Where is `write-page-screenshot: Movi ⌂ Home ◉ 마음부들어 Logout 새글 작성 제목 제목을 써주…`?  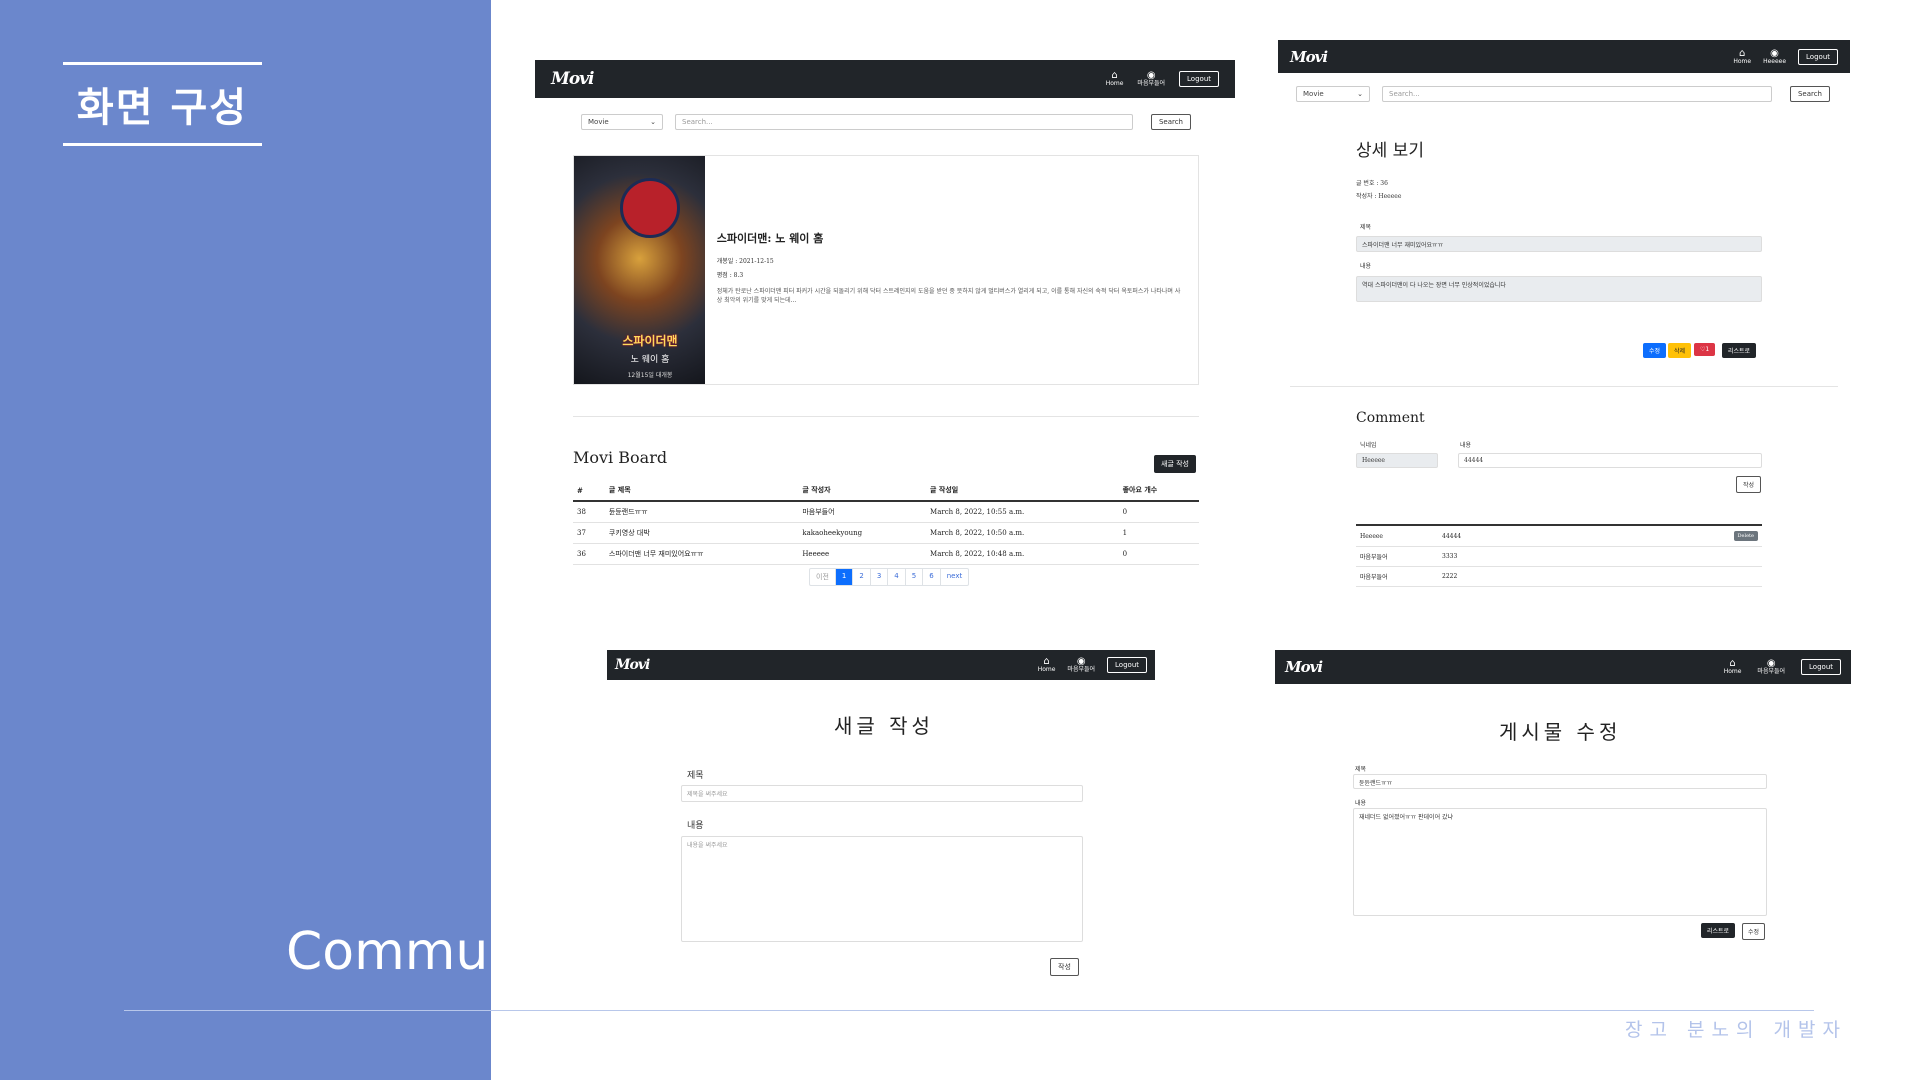 write-page-screenshot: Movi ⌂ Home ◉ 마음부들어 Logout 새글 작성 제목 제목을 써주… is located at coordinates (881, 815).